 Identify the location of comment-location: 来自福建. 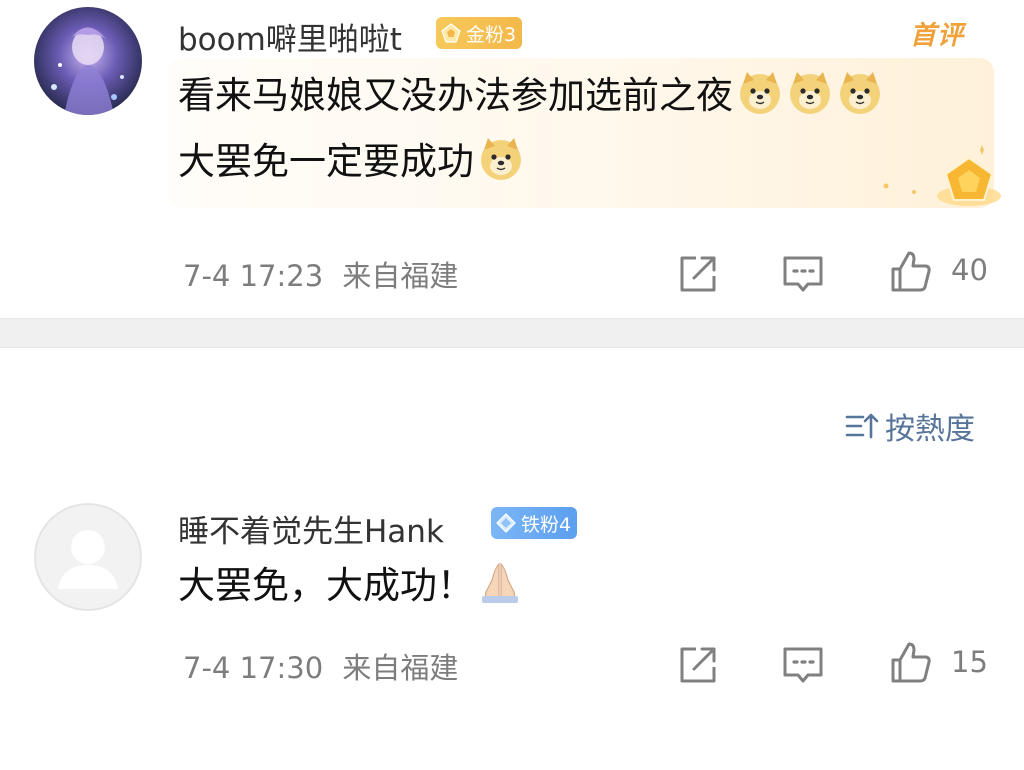
(400, 668).